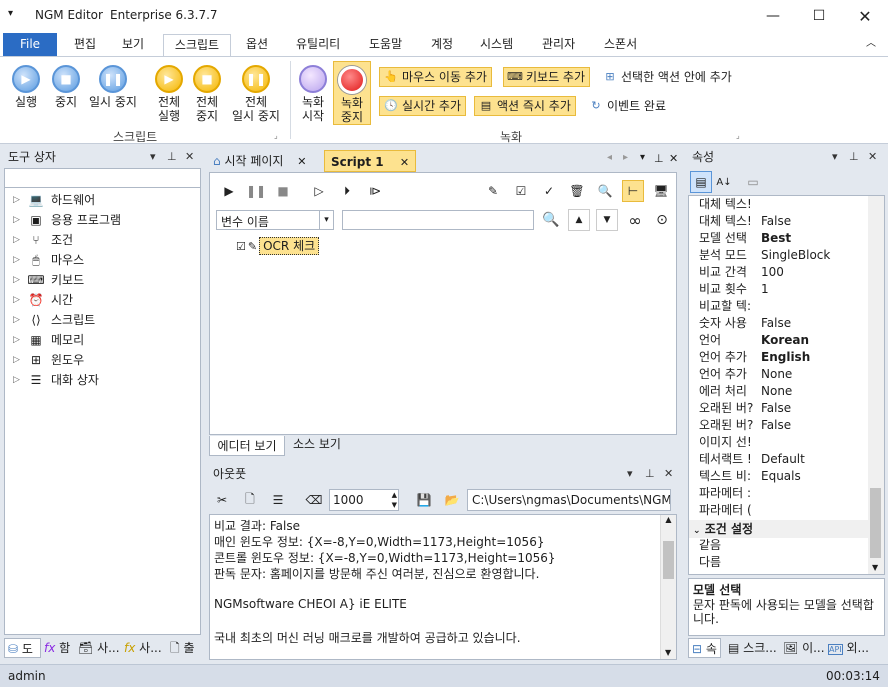 Image resolution: width=888 pixels, height=687 pixels. I want to click on property-section: ⌄ 조건 설정, so click(779, 529).